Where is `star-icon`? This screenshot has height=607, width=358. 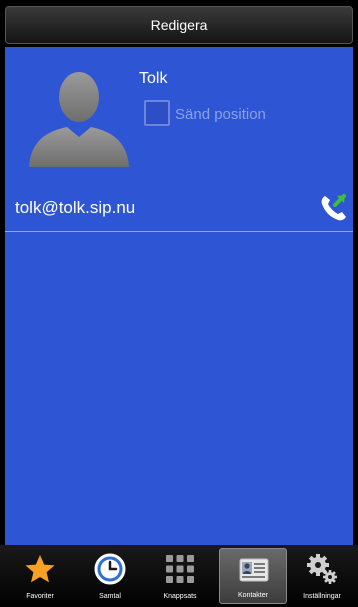 star-icon is located at coordinates (40, 569).